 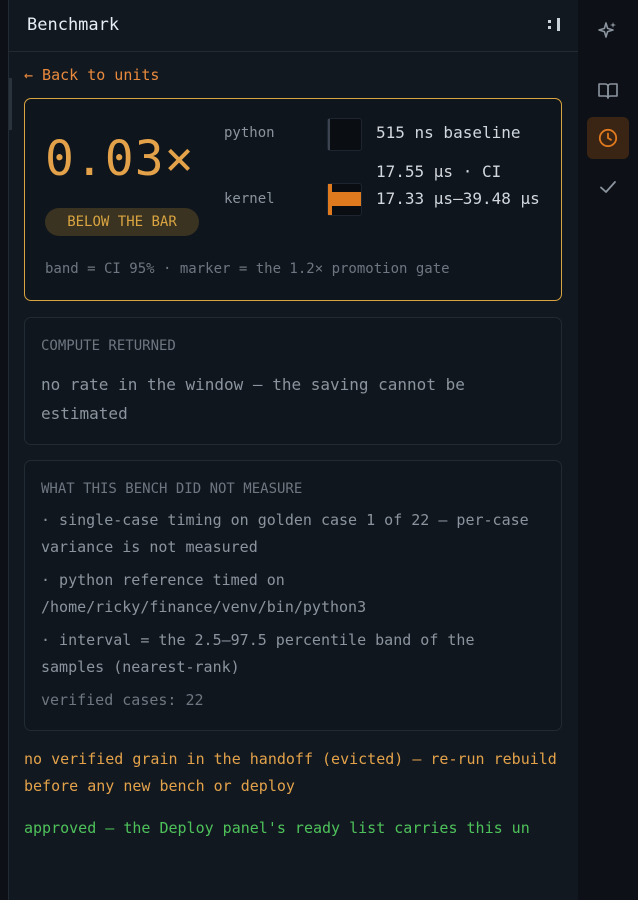 What do you see at coordinates (249, 199) in the screenshot?
I see `kernel-label: kernel` at bounding box center [249, 199].